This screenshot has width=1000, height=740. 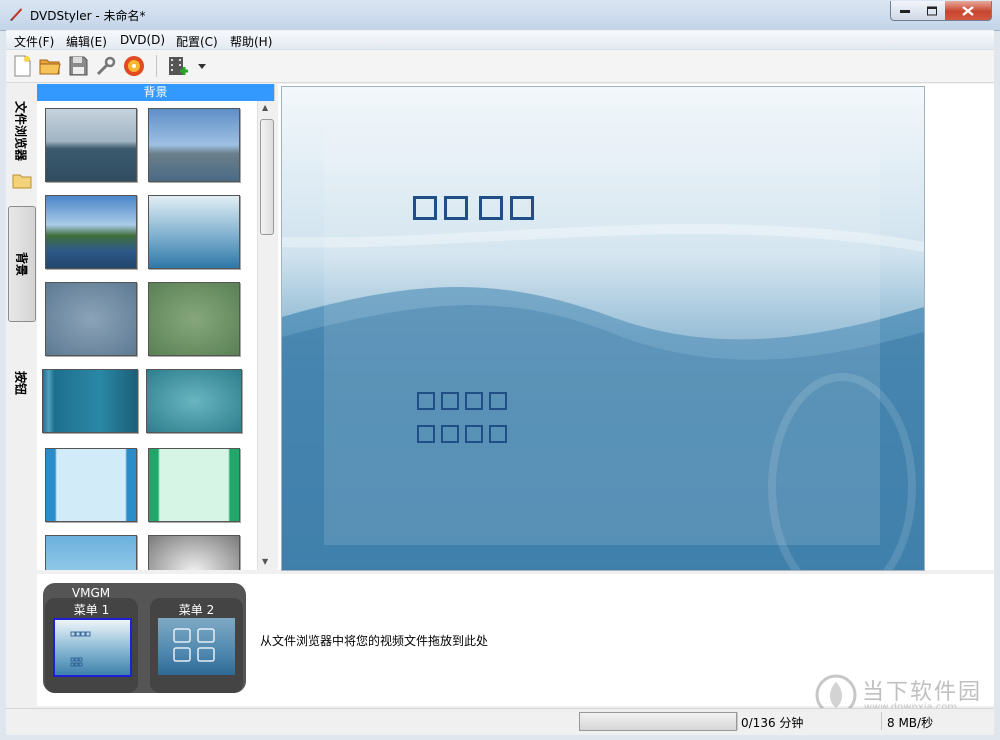 I want to click on menu-1-label: 菜单 1, so click(x=91, y=610).